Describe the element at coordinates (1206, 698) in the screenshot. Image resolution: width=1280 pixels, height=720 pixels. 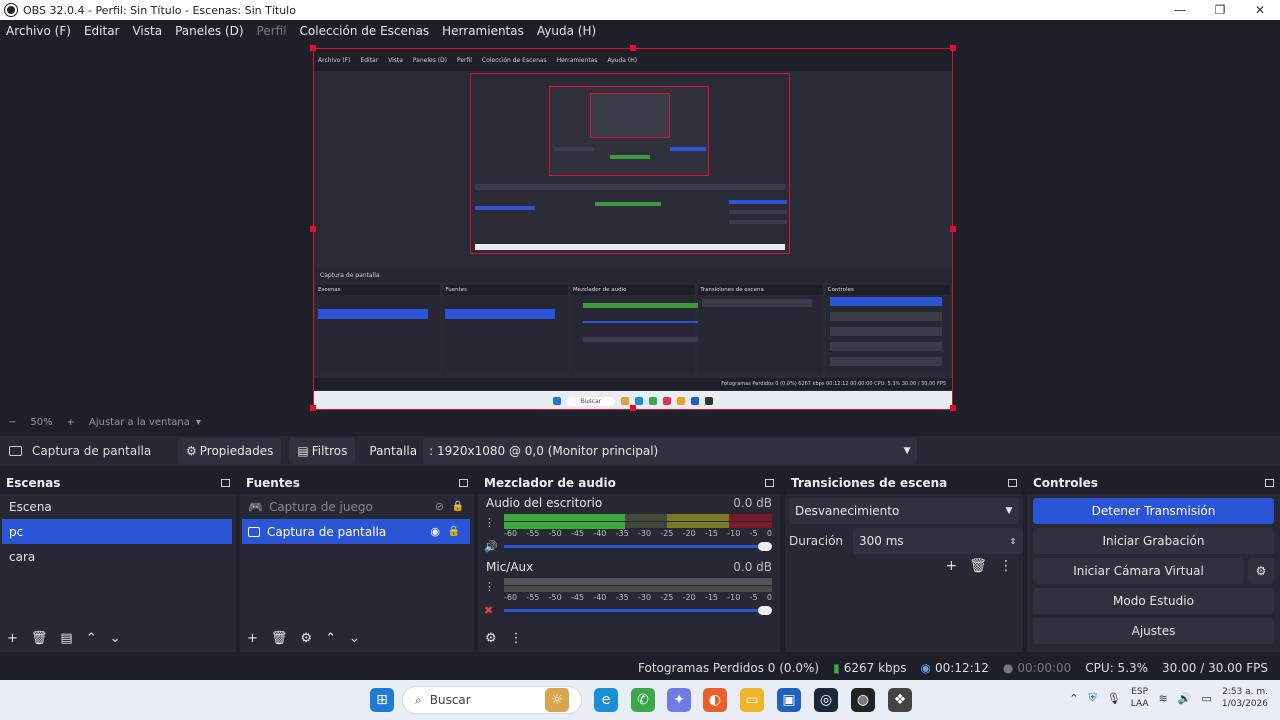
I see `battery-icon: ▭` at that location.